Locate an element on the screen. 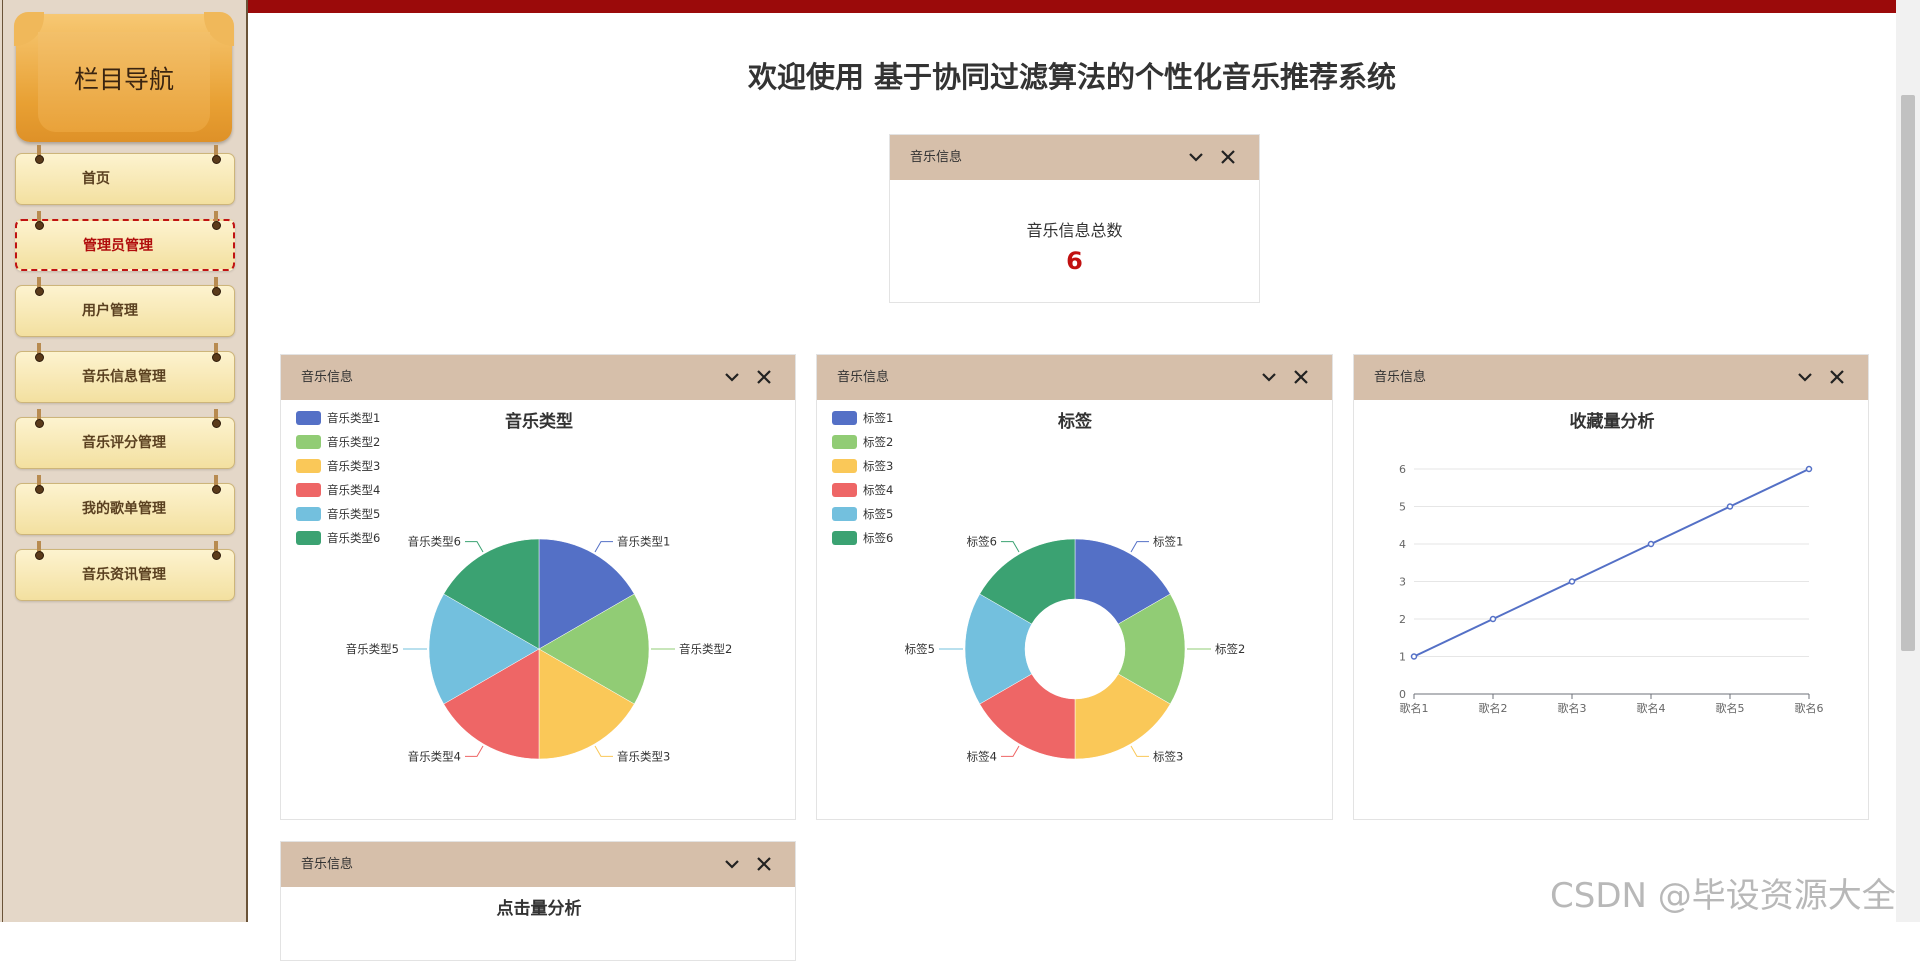 This screenshot has width=1920, height=961. donut-chart: 标签标签1标签2标签3标签4标签5标签6 标签1标签2标签3标签4标签5标签6 is located at coordinates (1038, 587).